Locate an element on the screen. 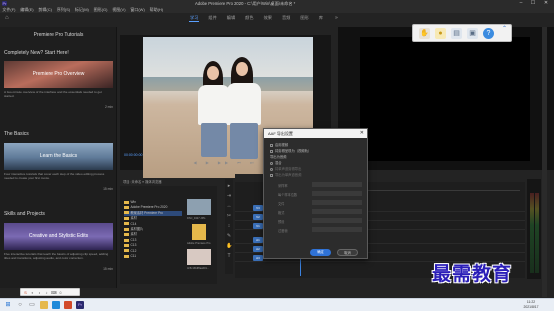  dialog-option: 将剪辑呈现为（视频轨） is located at coordinates (290, 150).